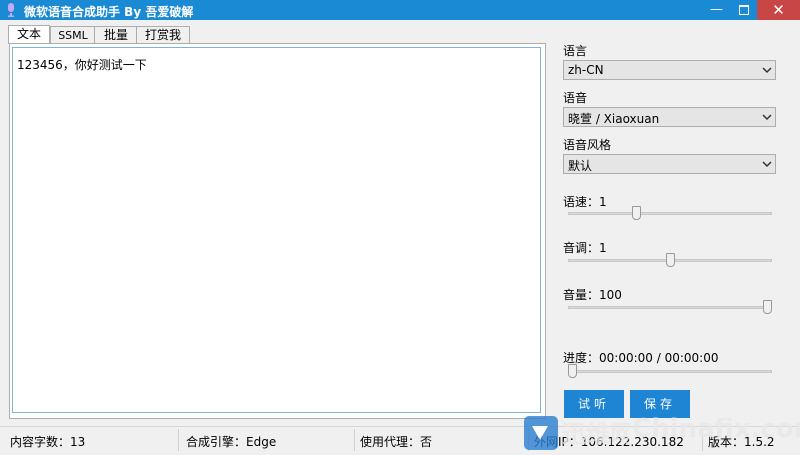 Image resolution: width=800 pixels, height=455 pixels. What do you see at coordinates (596, 434) in the screenshot?
I see `svg-text: 迅维网` at bounding box center [596, 434].